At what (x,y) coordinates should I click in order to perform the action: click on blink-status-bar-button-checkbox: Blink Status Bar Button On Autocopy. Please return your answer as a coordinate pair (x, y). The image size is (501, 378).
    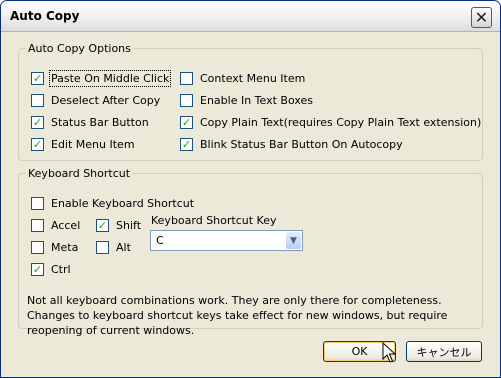
    Looking at the image, I should click on (291, 144).